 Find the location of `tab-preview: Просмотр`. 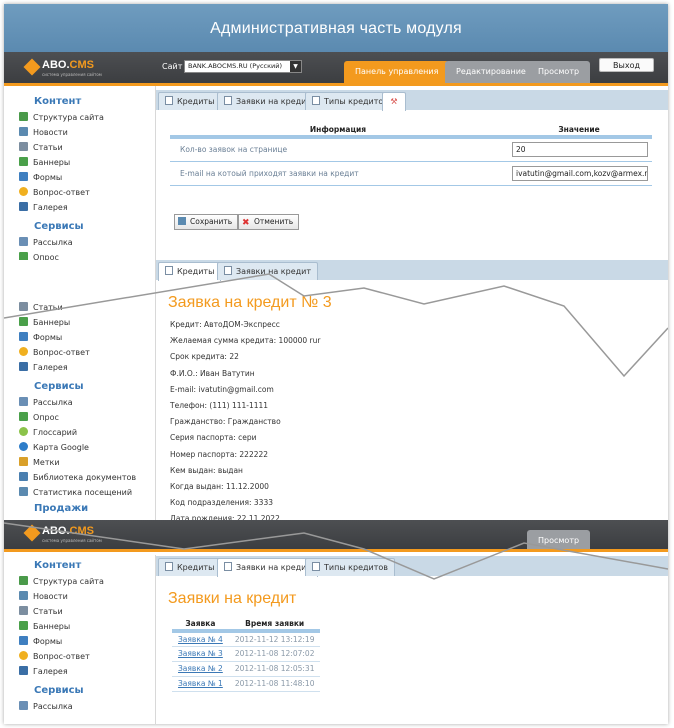

tab-preview: Просмотр is located at coordinates (559, 72).